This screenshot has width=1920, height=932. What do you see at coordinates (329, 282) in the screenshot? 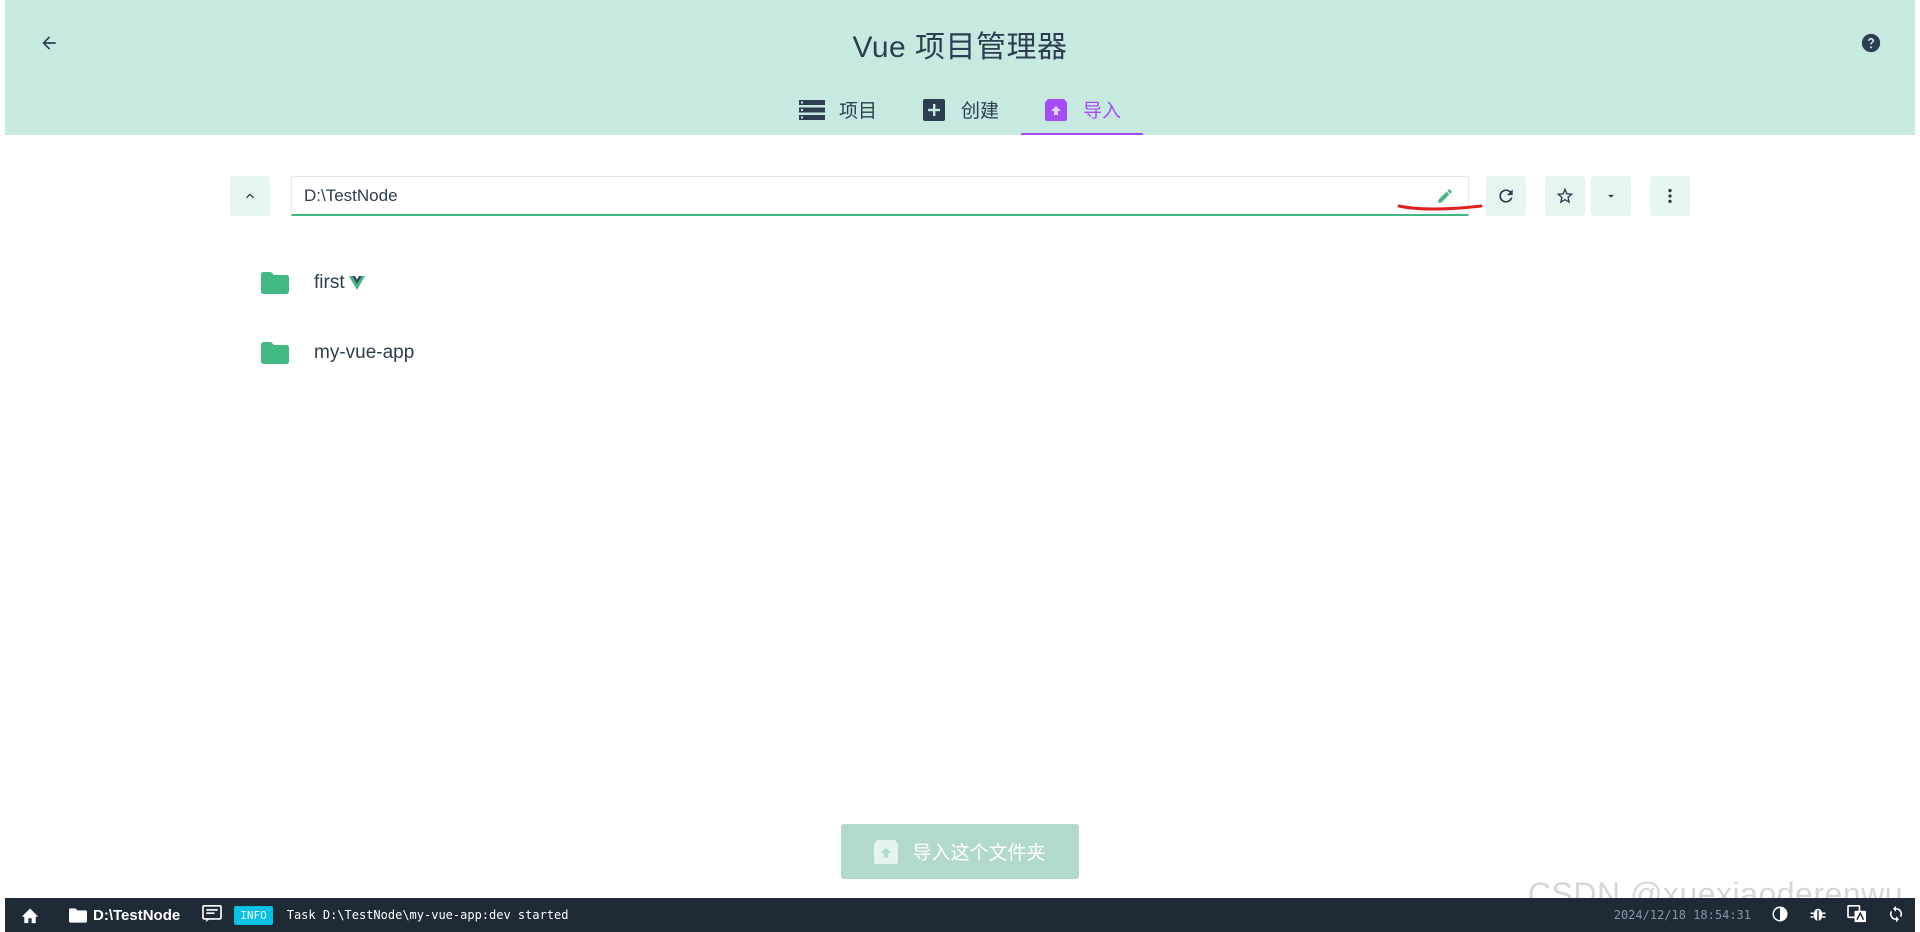
I see `folder-name: first` at bounding box center [329, 282].